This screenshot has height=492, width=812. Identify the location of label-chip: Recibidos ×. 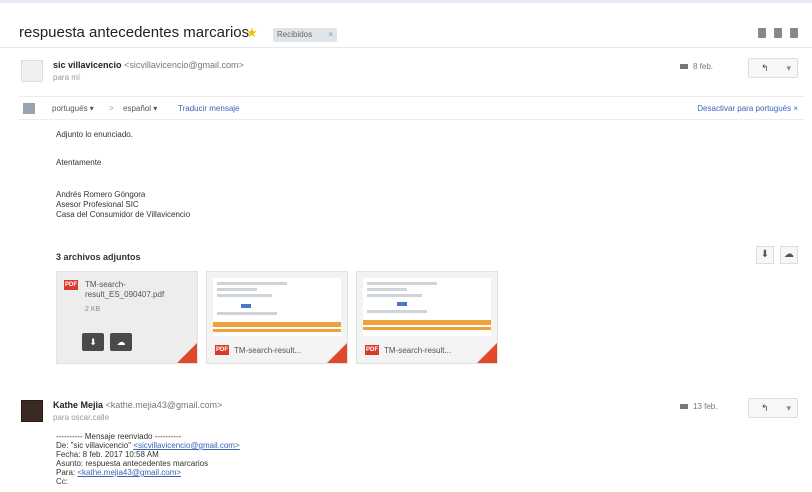
(305, 35).